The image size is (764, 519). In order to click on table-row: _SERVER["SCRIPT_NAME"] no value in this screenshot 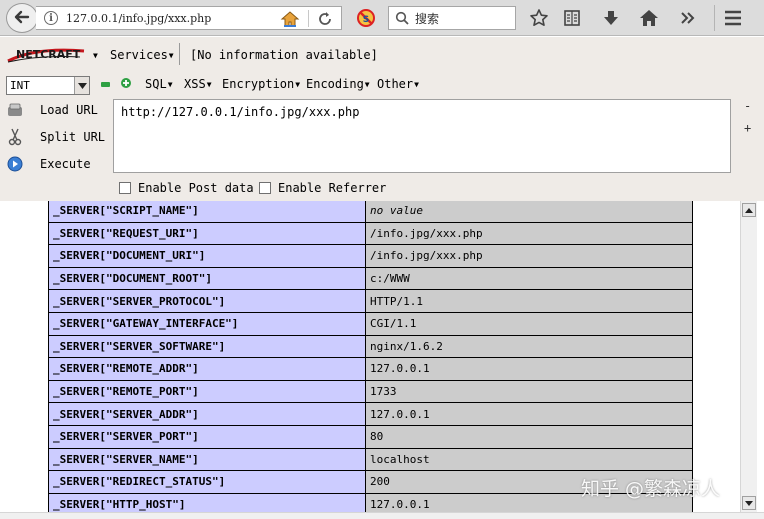, I will do `click(370, 212)`.